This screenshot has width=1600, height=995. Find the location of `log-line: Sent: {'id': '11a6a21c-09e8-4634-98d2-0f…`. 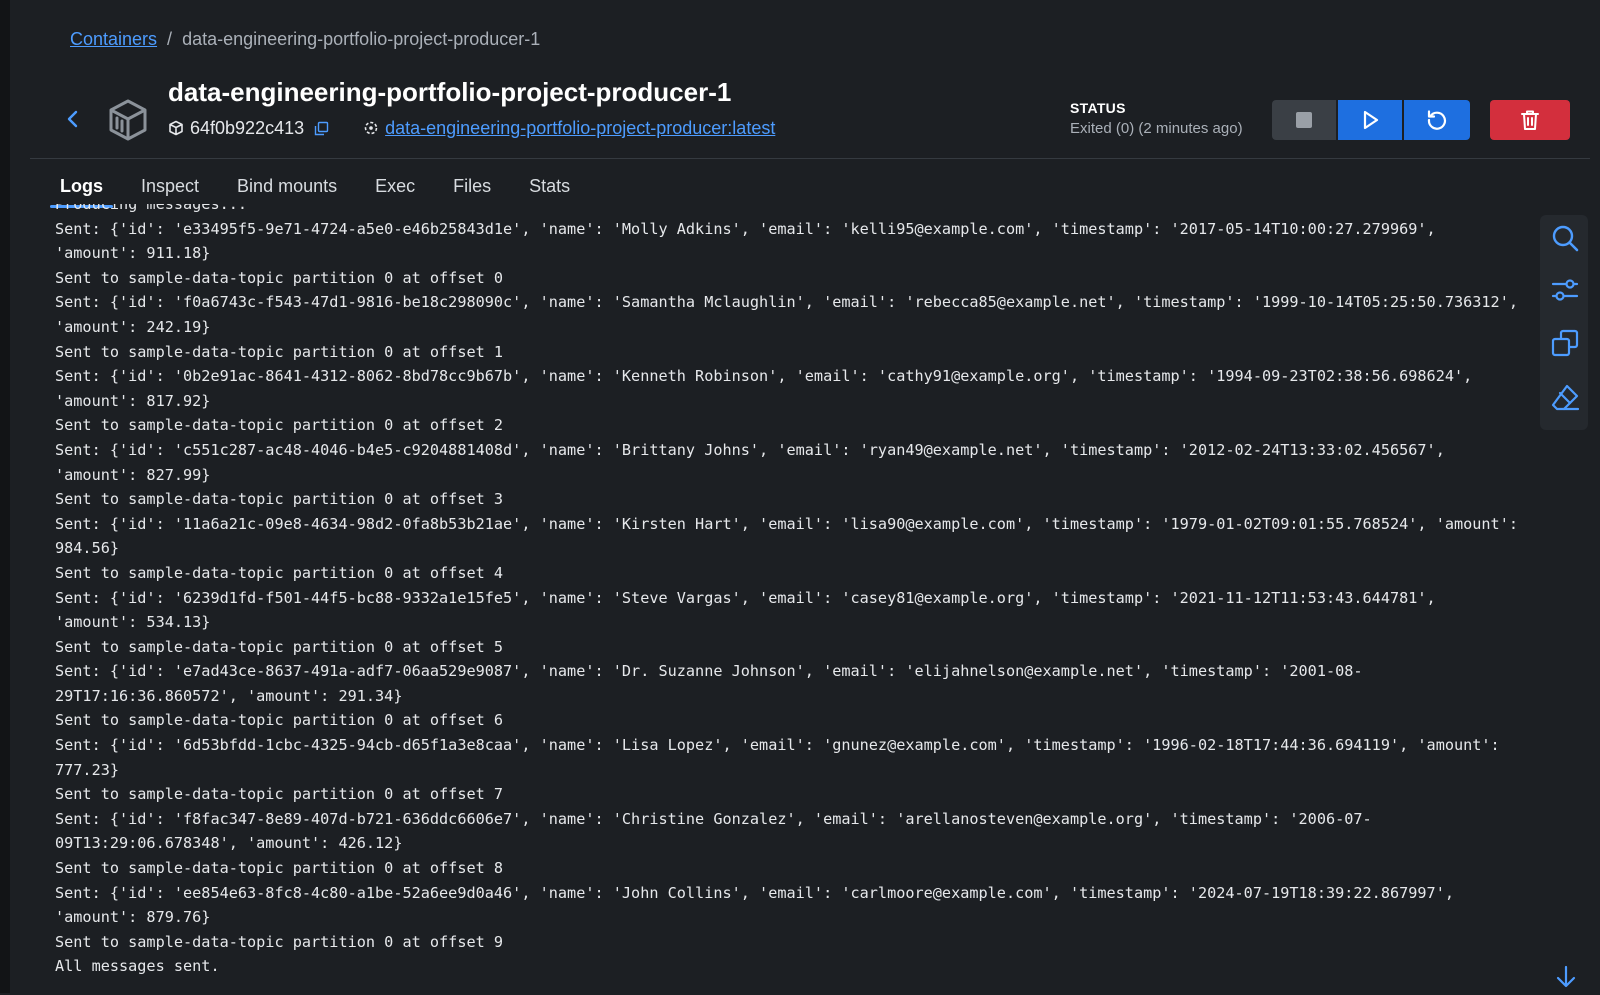

log-line: Sent: {'id': '11a6a21c-09e8-4634-98d2-0f… is located at coordinates (786, 523).